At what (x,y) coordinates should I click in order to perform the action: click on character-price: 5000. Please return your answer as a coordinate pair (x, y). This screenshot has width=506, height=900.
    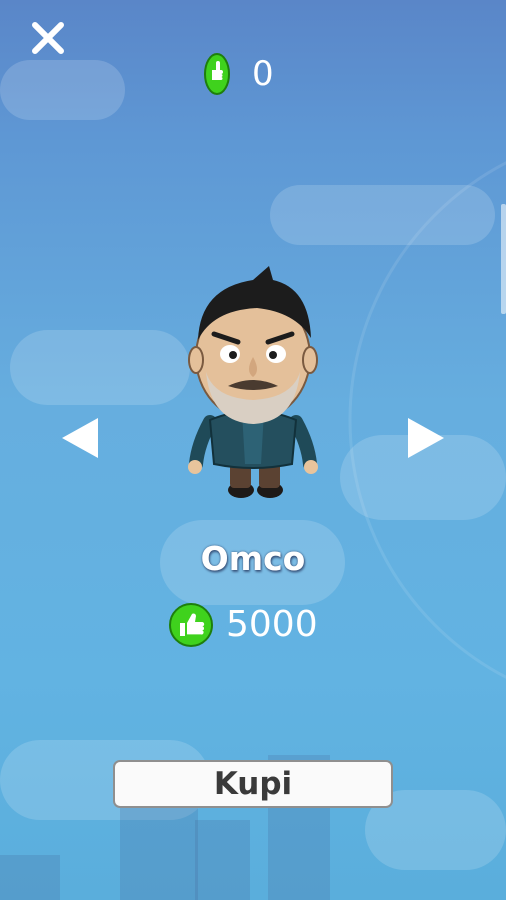
    Looking at the image, I should click on (258, 624).